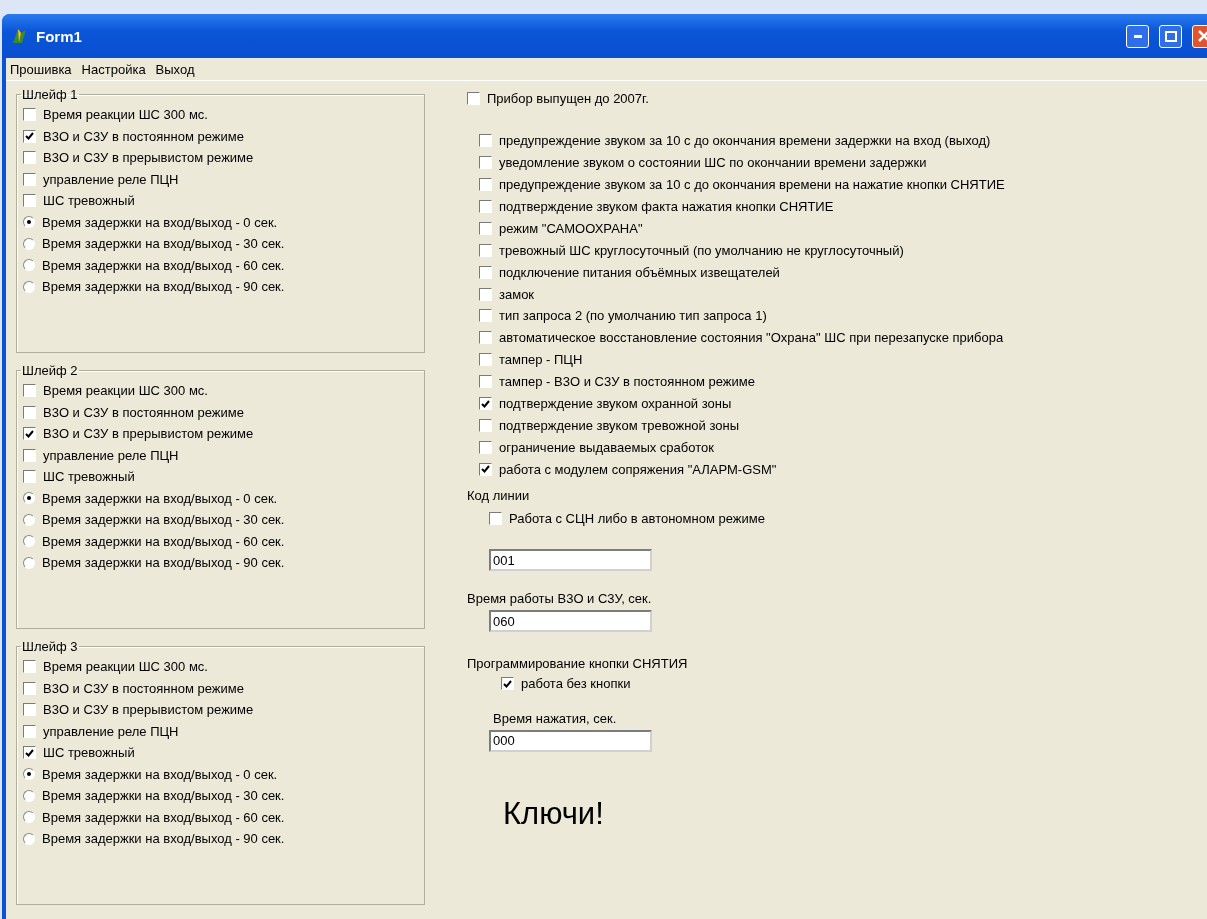 Image resolution: width=1207 pixels, height=919 pixels. I want to click on menu-item: Прошивка, so click(41, 69).